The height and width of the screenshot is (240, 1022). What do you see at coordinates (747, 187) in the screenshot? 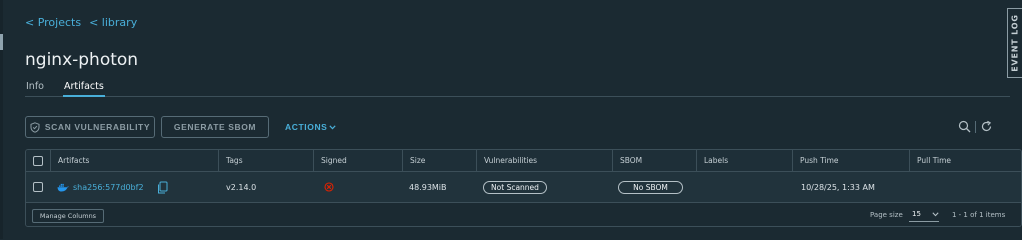
I see `labels-cell` at bounding box center [747, 187].